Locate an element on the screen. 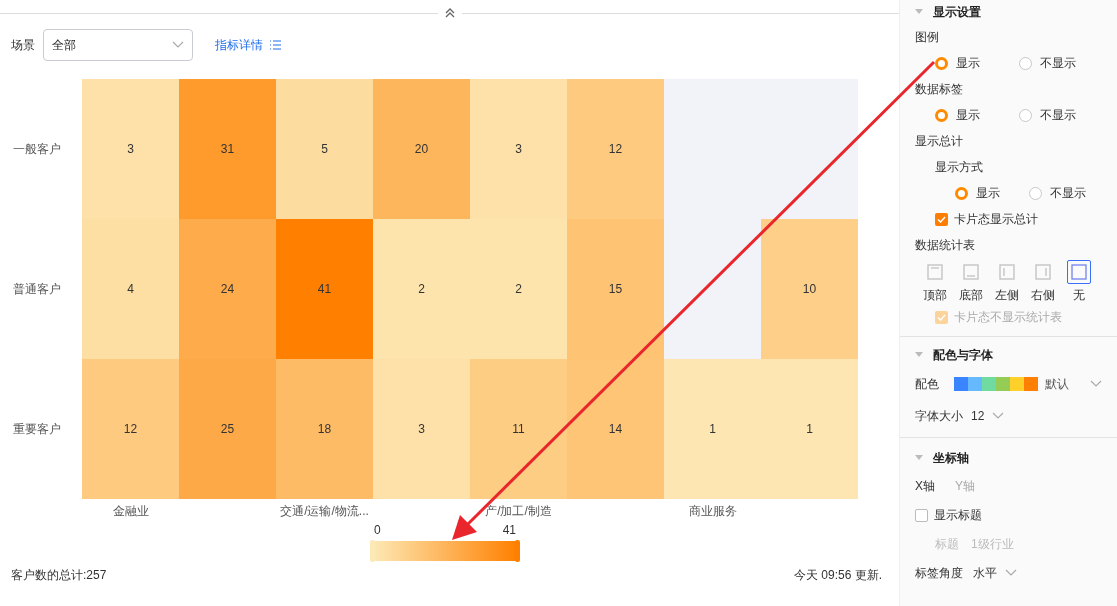 This screenshot has width=1117, height=606. field-label: 数据统计表 is located at coordinates (945, 245).